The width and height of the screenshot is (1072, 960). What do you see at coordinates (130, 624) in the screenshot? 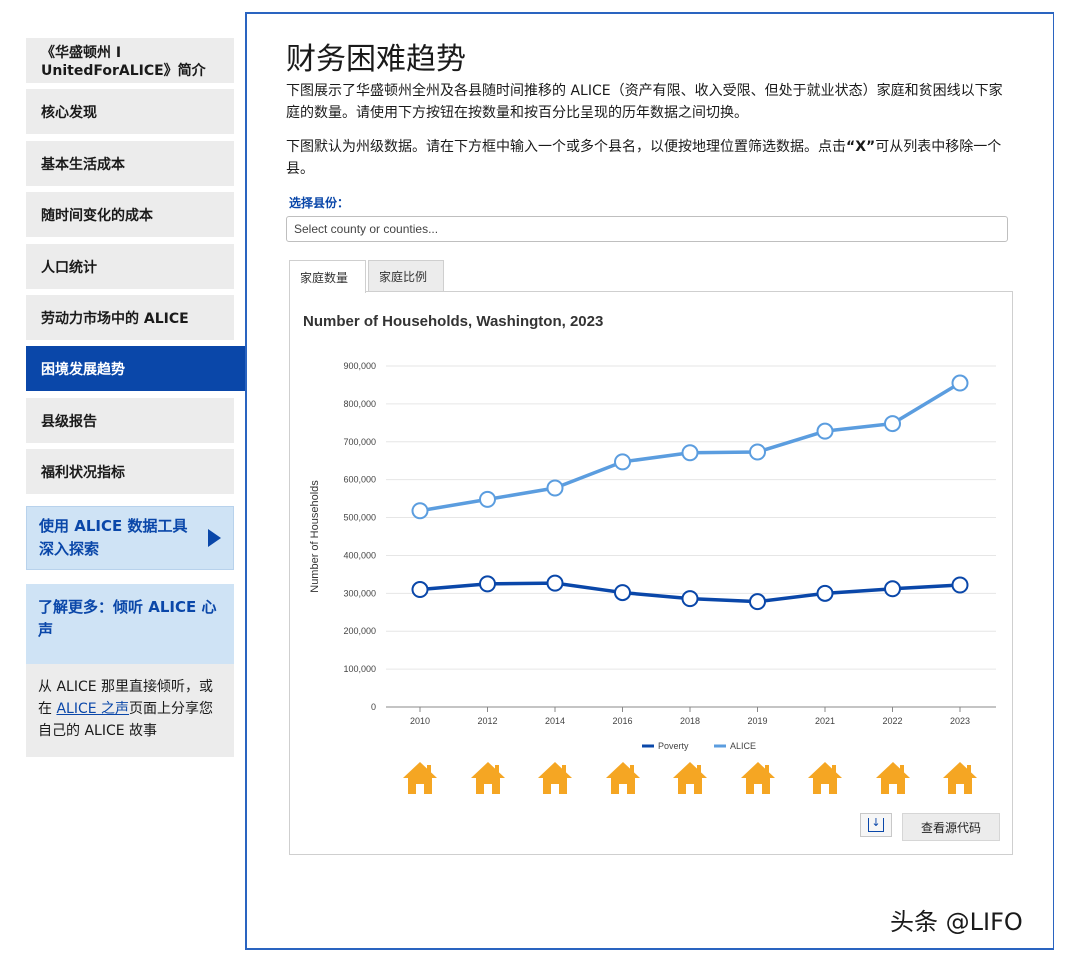
I see `learn-more-heading: 了解更多：倾听 ALICE 心声` at bounding box center [130, 624].